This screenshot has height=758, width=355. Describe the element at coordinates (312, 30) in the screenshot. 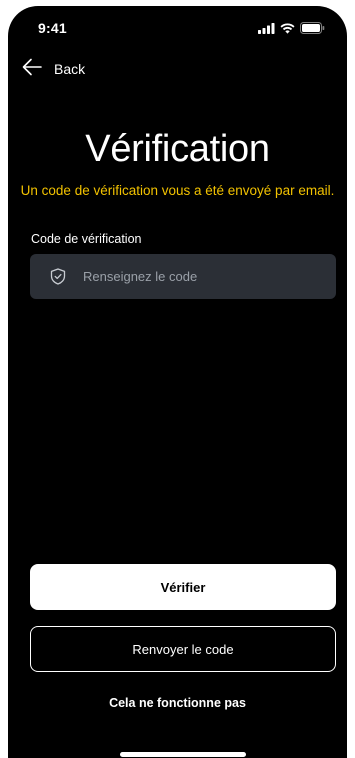

I see `battery-icon` at that location.